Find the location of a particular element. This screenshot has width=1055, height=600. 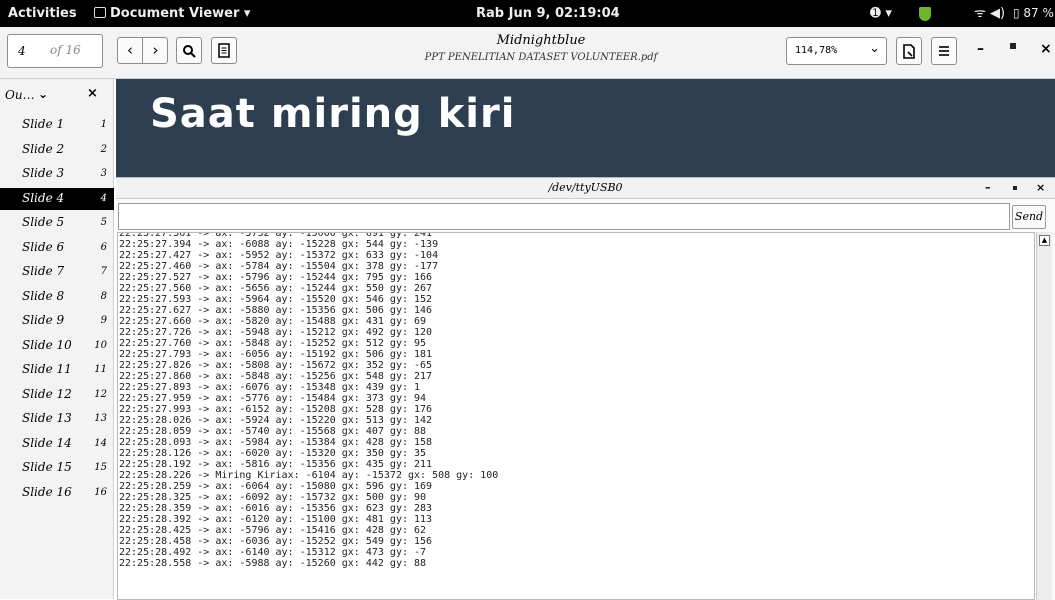

sidebar-item-slide-14: Slide 14 14 is located at coordinates (57, 444).